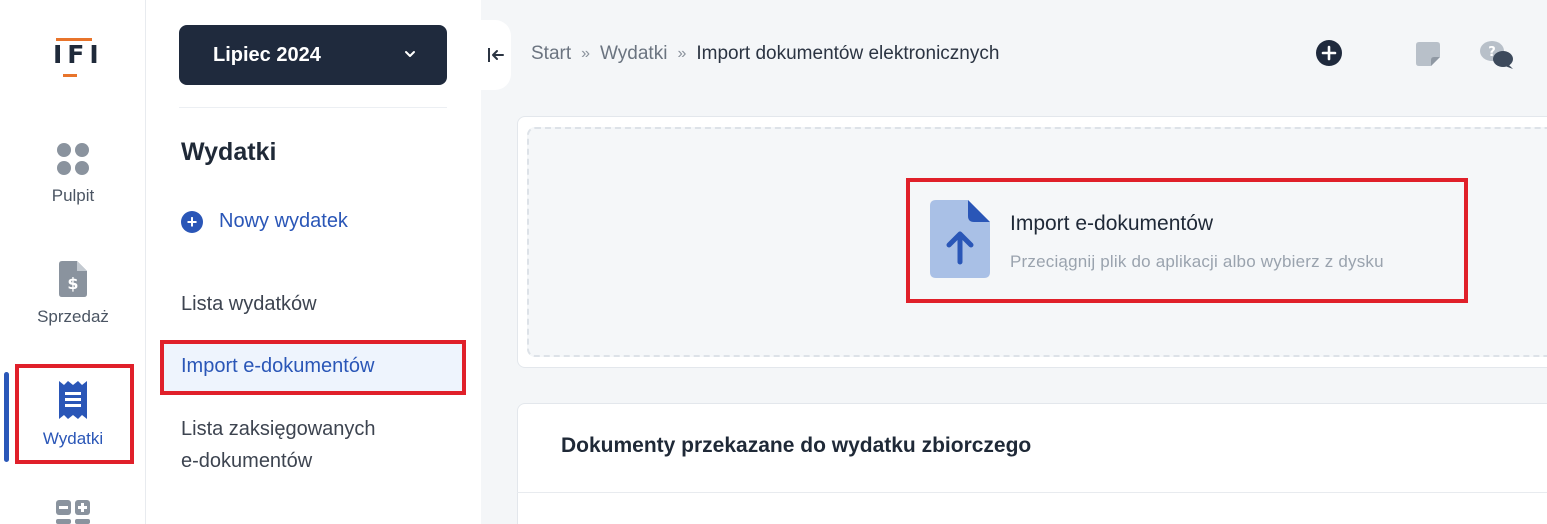  Describe the element at coordinates (73, 195) in the screenshot. I see `rail-item-label: Pulpit` at that location.